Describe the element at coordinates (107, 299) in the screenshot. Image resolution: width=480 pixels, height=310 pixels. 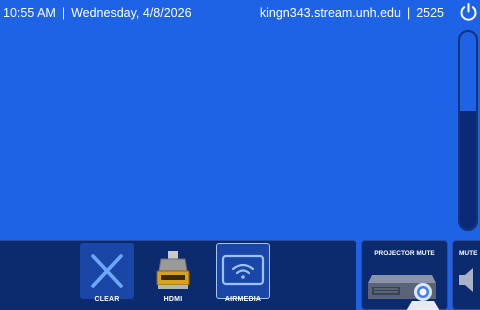
I see `clear-label: CLEAR` at that location.